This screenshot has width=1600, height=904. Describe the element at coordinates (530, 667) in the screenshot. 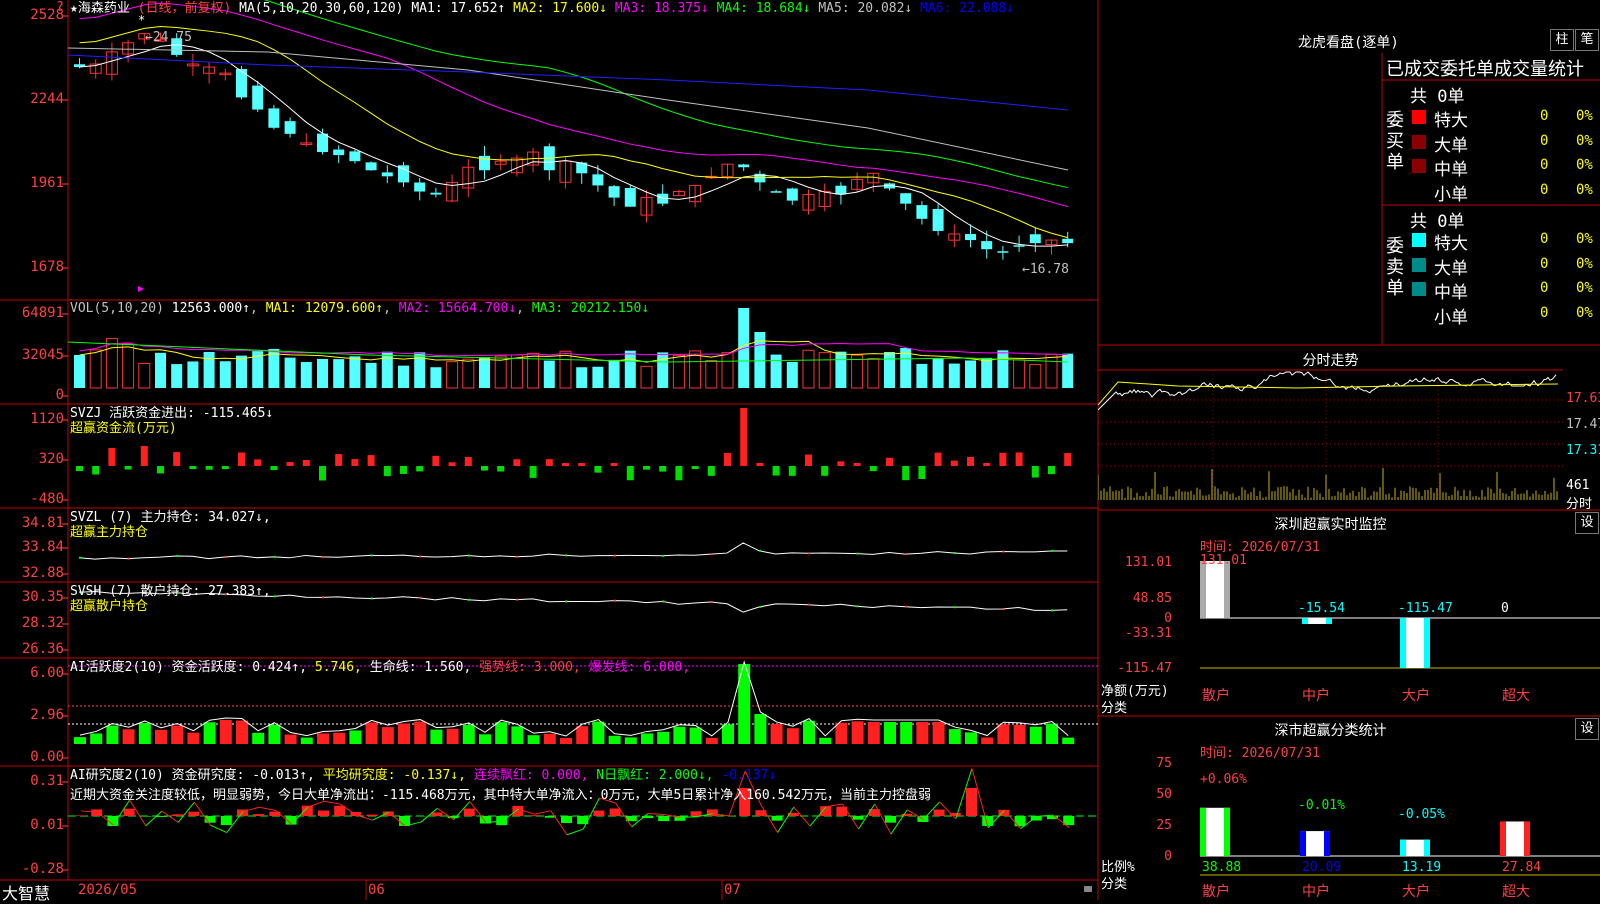

I see `ai-activity-v3: 强势线: 3.000,` at that location.